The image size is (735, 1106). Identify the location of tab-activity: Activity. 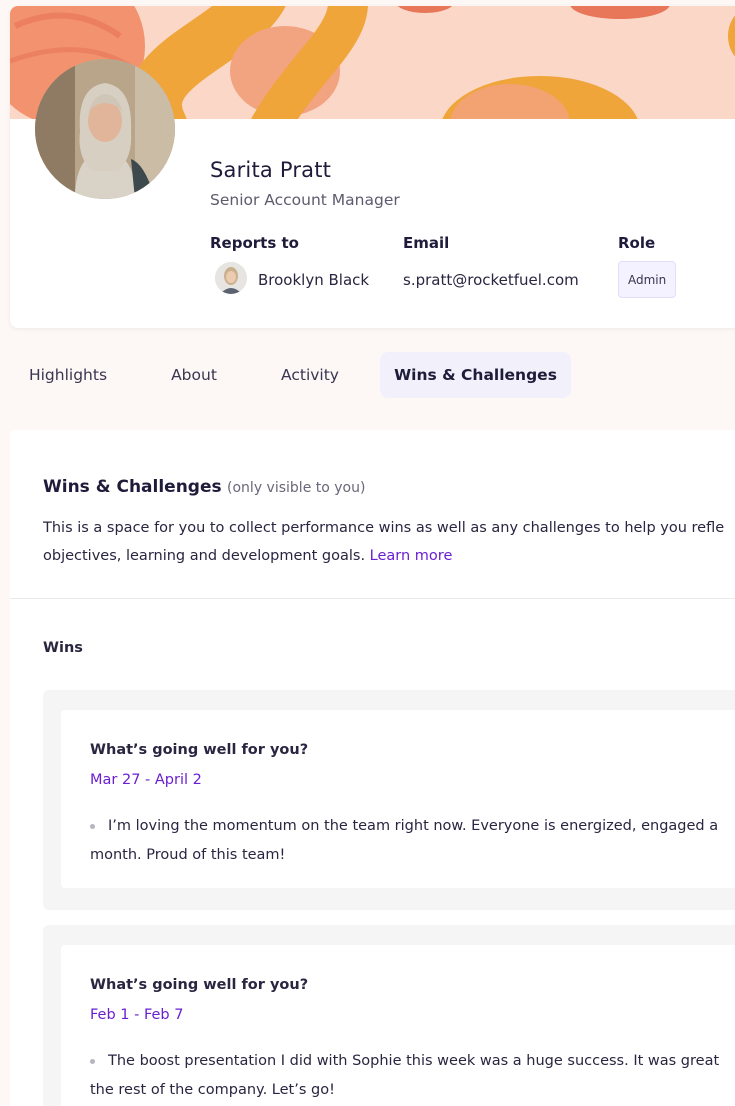
(310, 375).